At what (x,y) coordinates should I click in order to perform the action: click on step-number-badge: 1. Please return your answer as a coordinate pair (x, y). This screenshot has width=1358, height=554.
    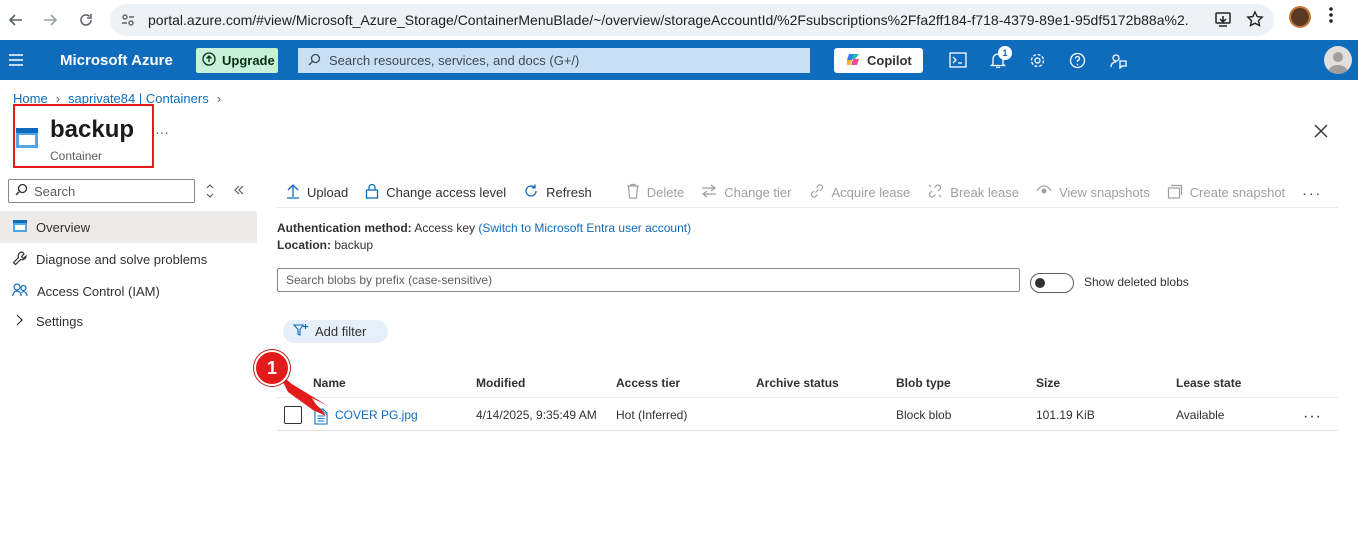
    Looking at the image, I should click on (272, 368).